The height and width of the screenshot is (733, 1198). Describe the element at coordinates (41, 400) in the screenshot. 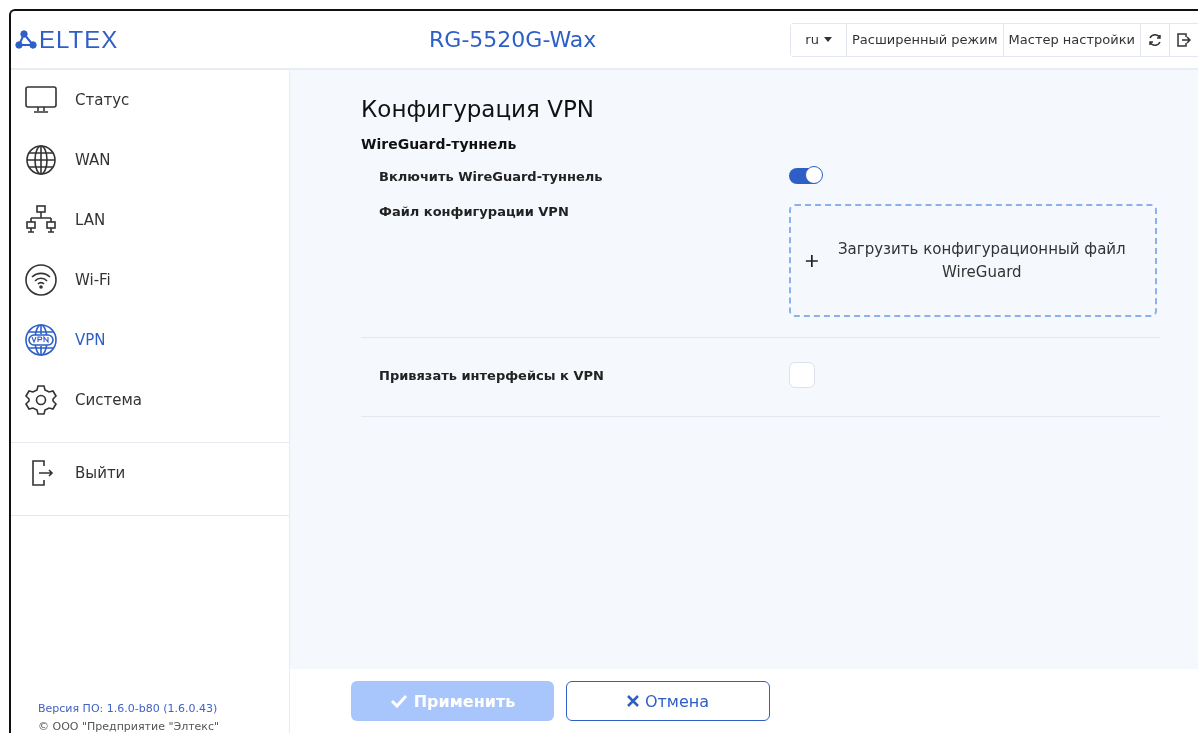

I see `gear-icon` at that location.